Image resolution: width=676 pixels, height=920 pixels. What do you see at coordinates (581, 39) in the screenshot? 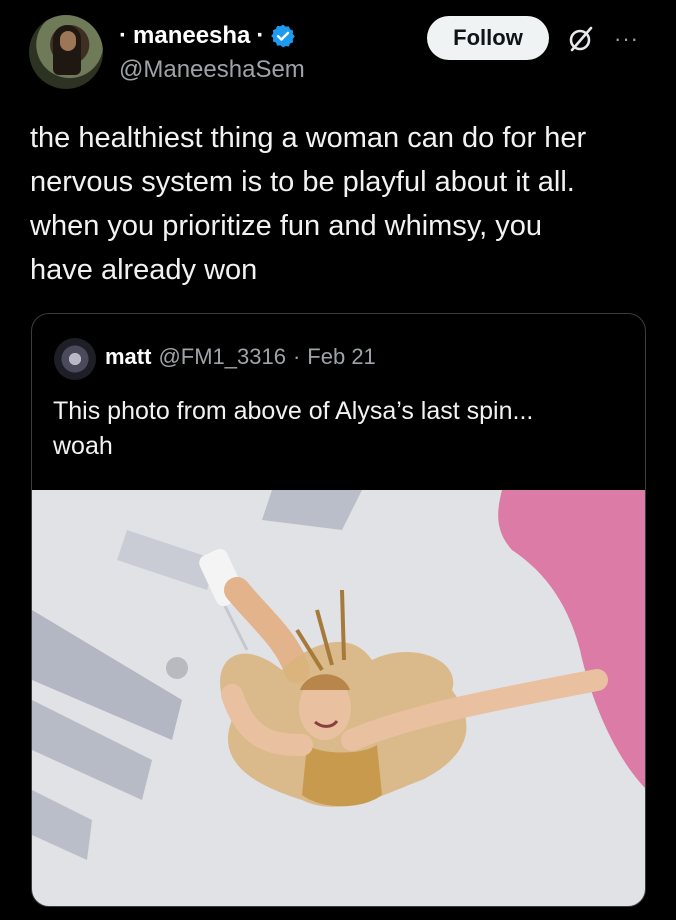
I see `grok-icon` at bounding box center [581, 39].